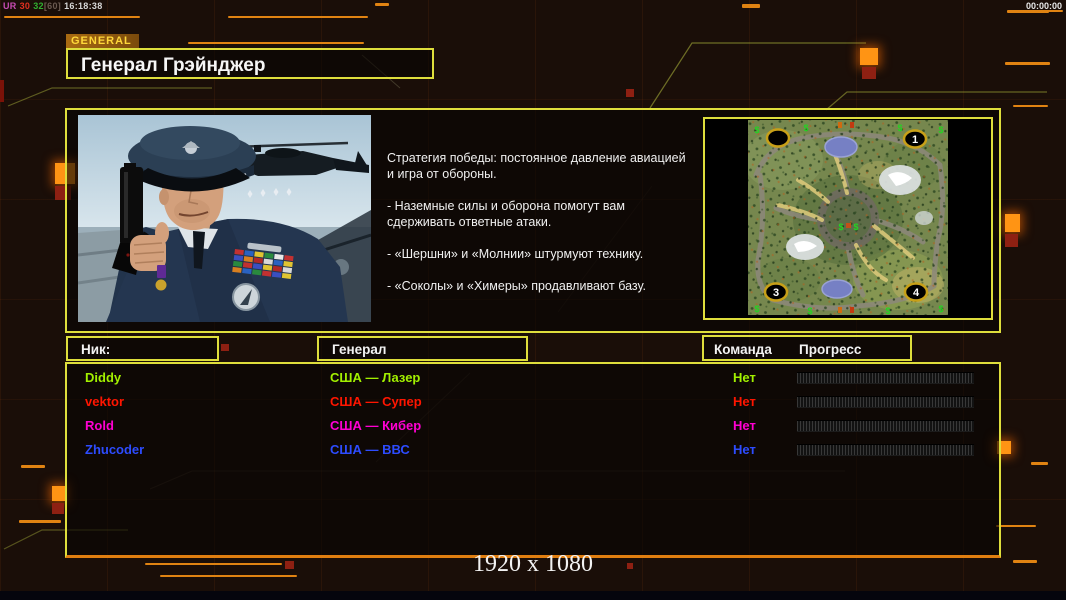  What do you see at coordinates (173, 65) in the screenshot?
I see `page-title: Генерал Грэйнджер` at bounding box center [173, 65].